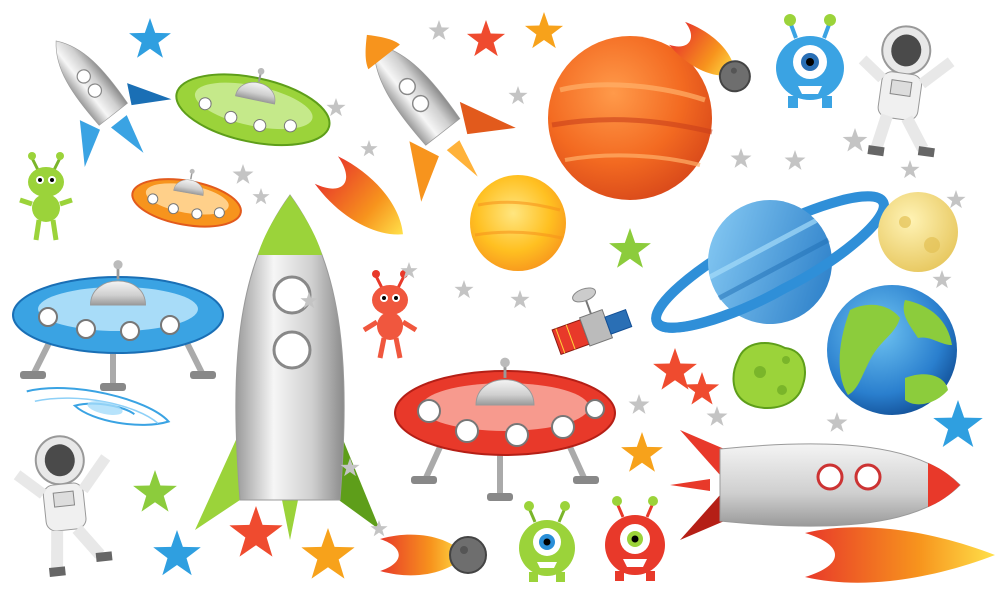  Describe the element at coordinates (46, 196) in the screenshot. I see `alien-green` at that location.